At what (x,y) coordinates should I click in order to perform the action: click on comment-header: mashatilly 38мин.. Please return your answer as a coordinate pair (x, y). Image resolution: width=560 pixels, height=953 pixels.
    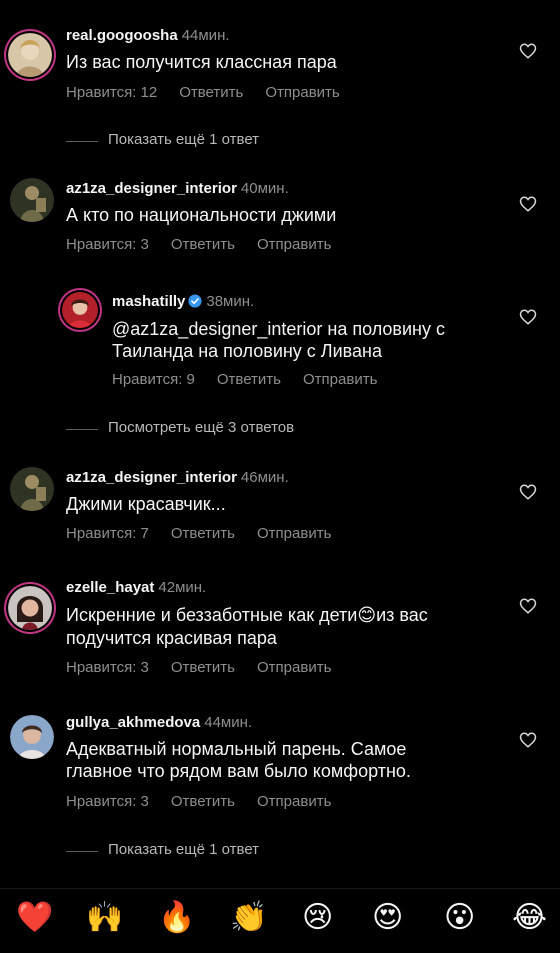
    Looking at the image, I should click on (183, 301).